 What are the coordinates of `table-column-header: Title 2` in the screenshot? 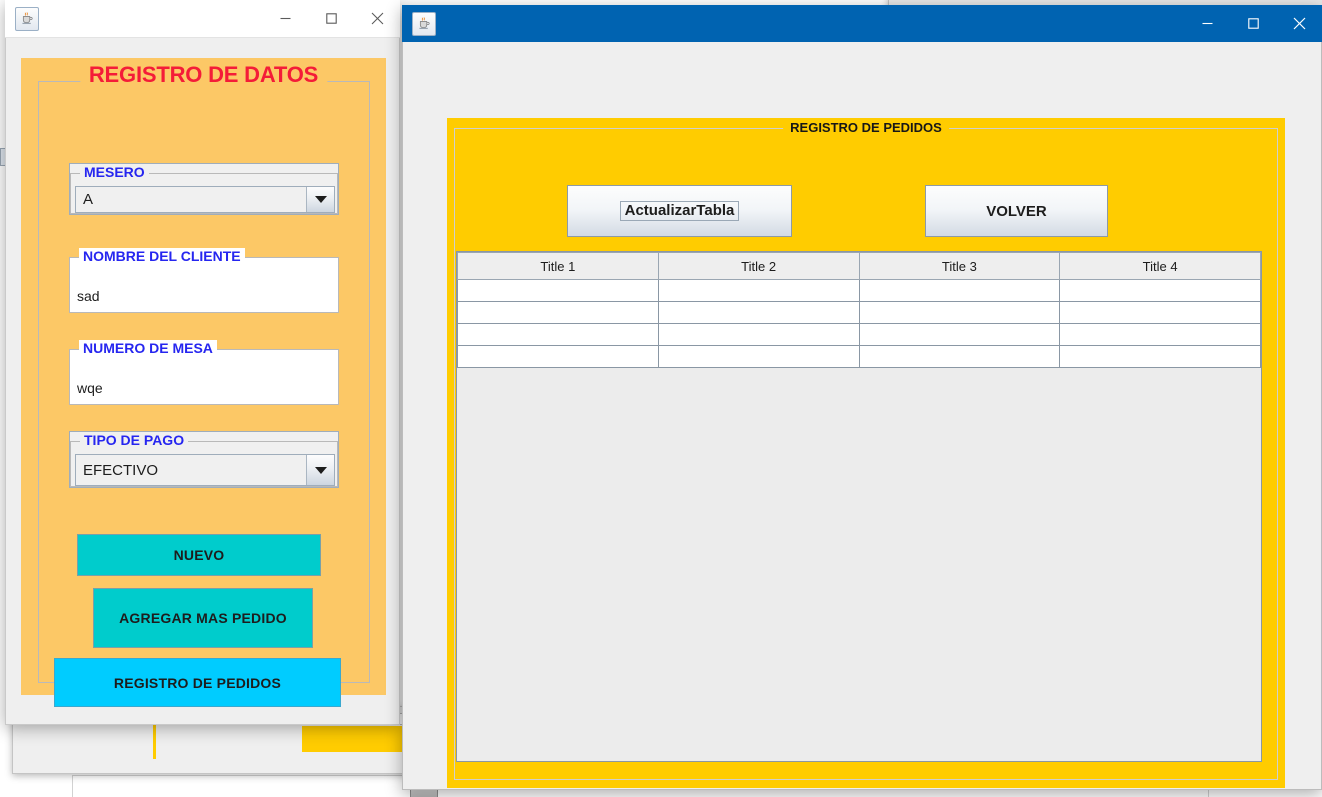 It's located at (758, 266).